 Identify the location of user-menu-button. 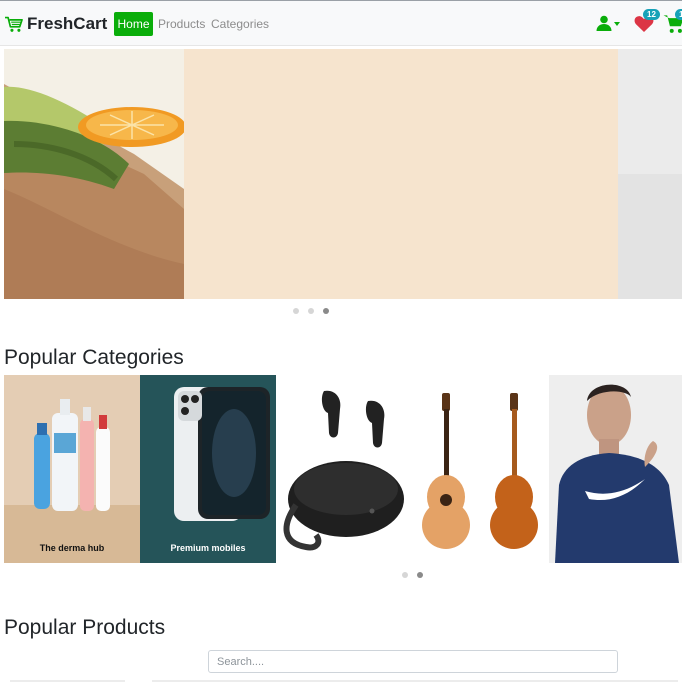
(608, 23).